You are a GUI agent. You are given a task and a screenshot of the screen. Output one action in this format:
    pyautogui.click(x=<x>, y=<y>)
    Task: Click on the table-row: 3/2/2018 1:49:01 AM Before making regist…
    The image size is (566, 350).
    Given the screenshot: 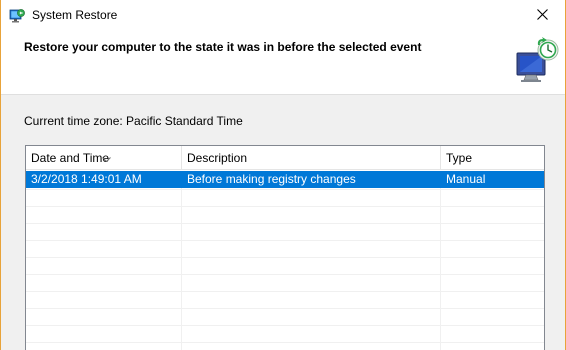 What is the action you would take?
    pyautogui.click(x=285, y=179)
    